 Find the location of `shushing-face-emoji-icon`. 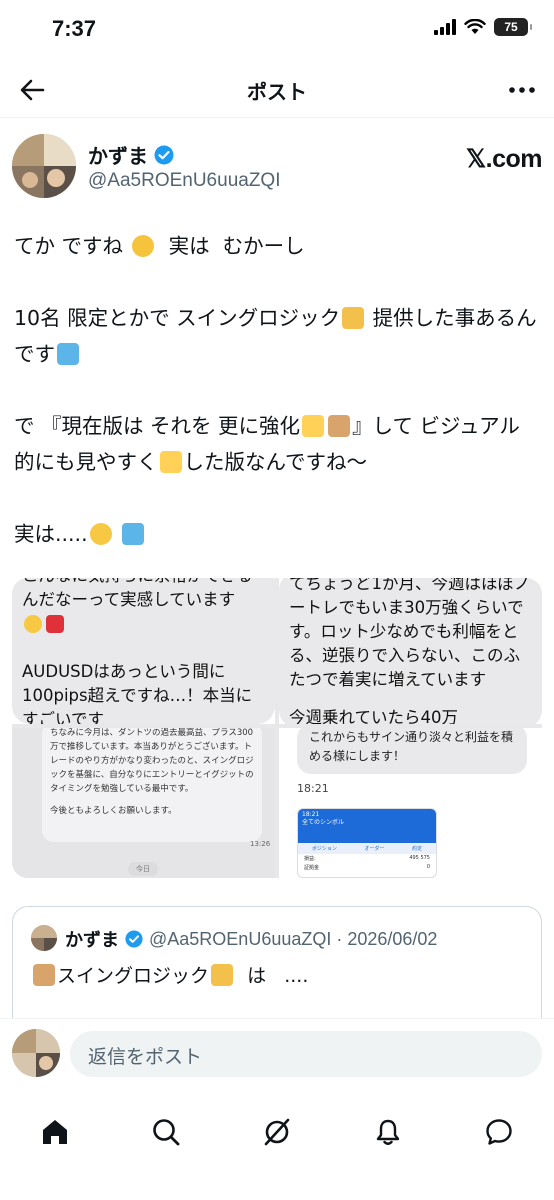

shushing-face-emoji-icon is located at coordinates (142, 246).